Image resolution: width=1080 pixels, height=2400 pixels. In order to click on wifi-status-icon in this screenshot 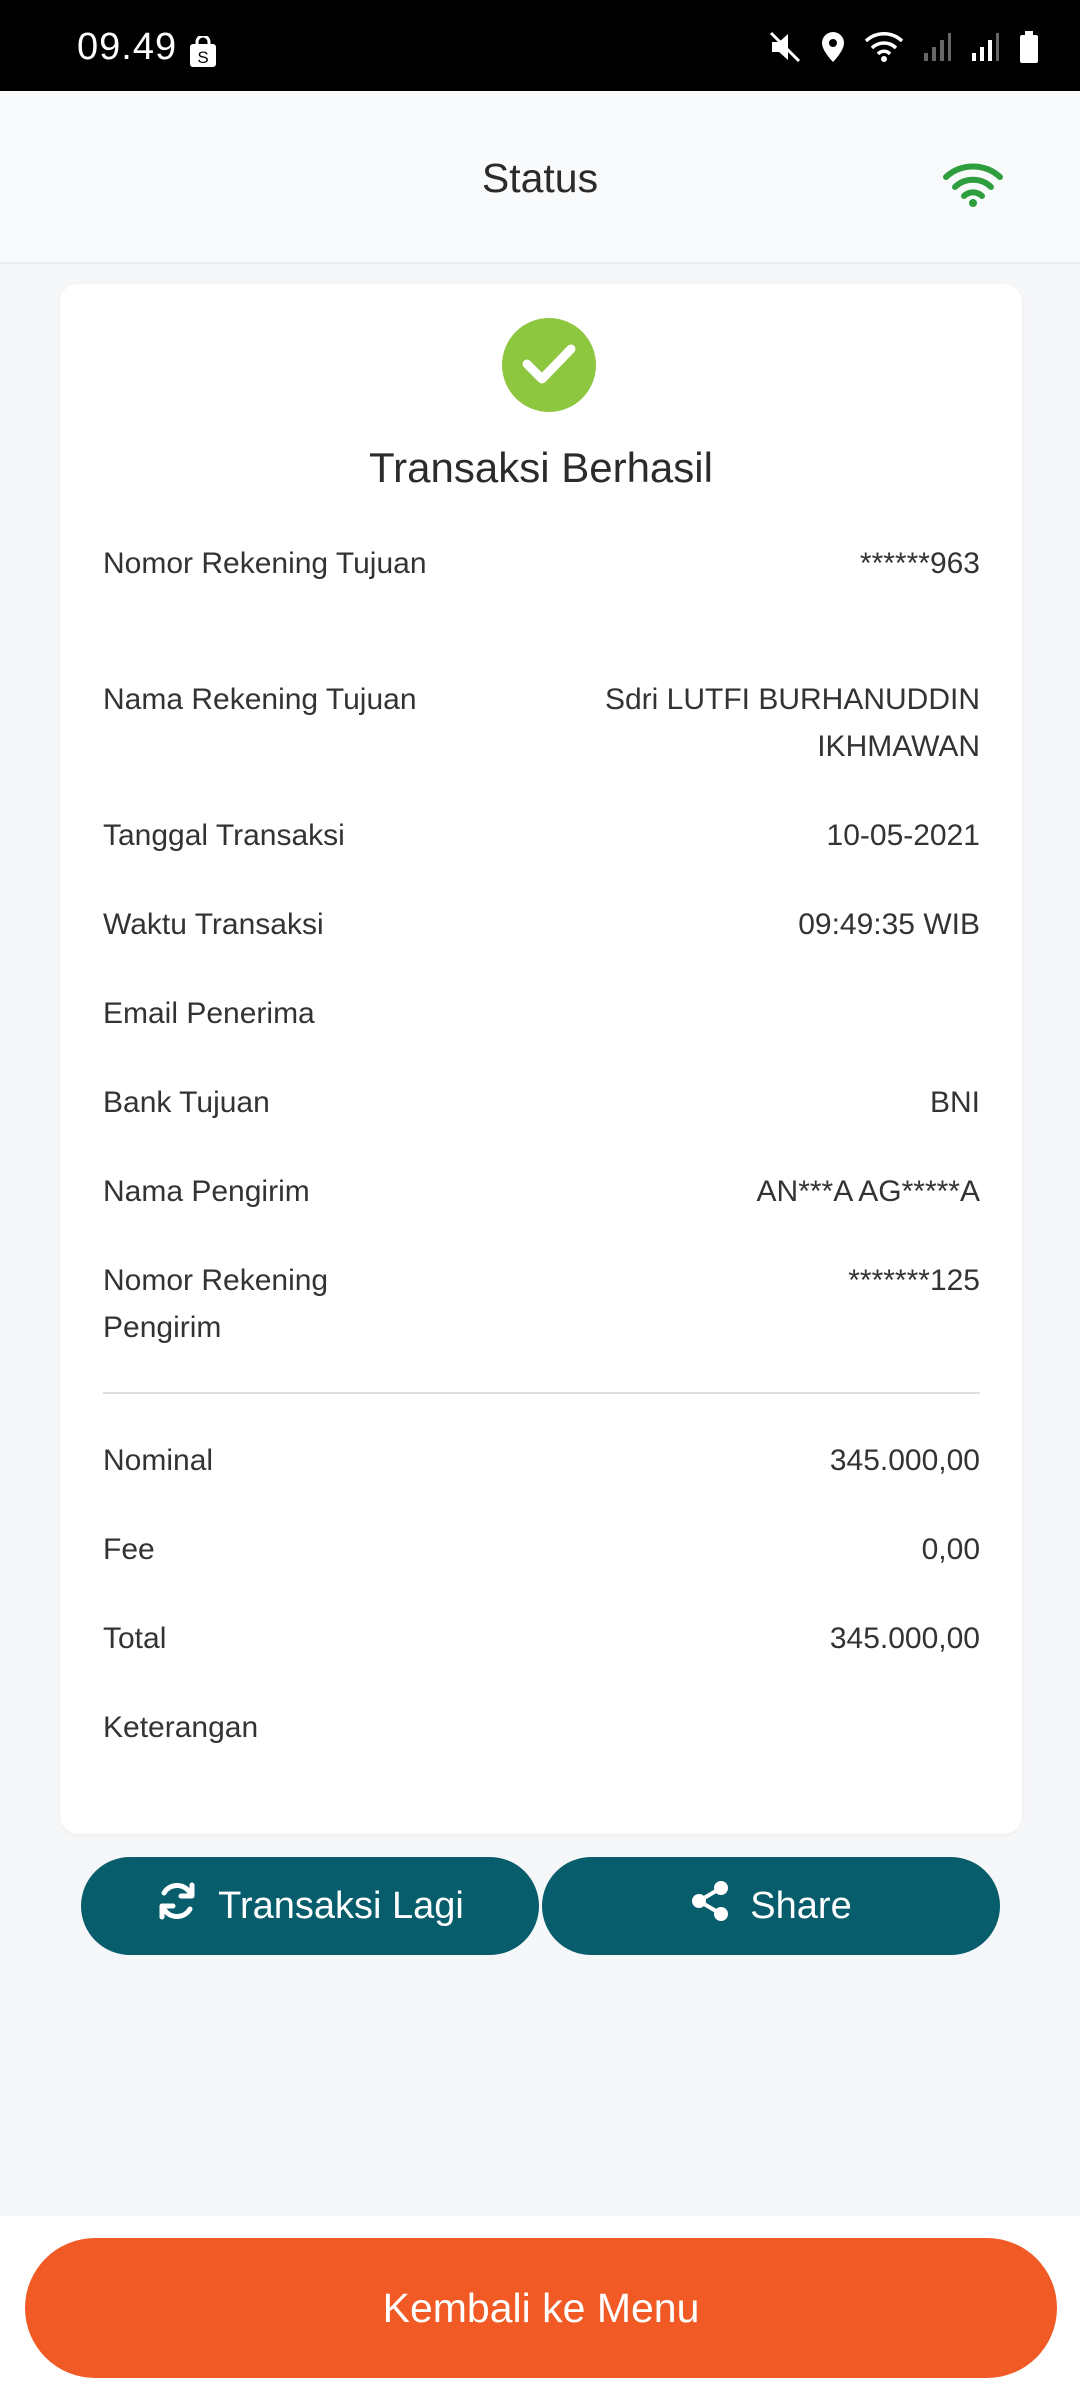, I will do `click(884, 49)`.